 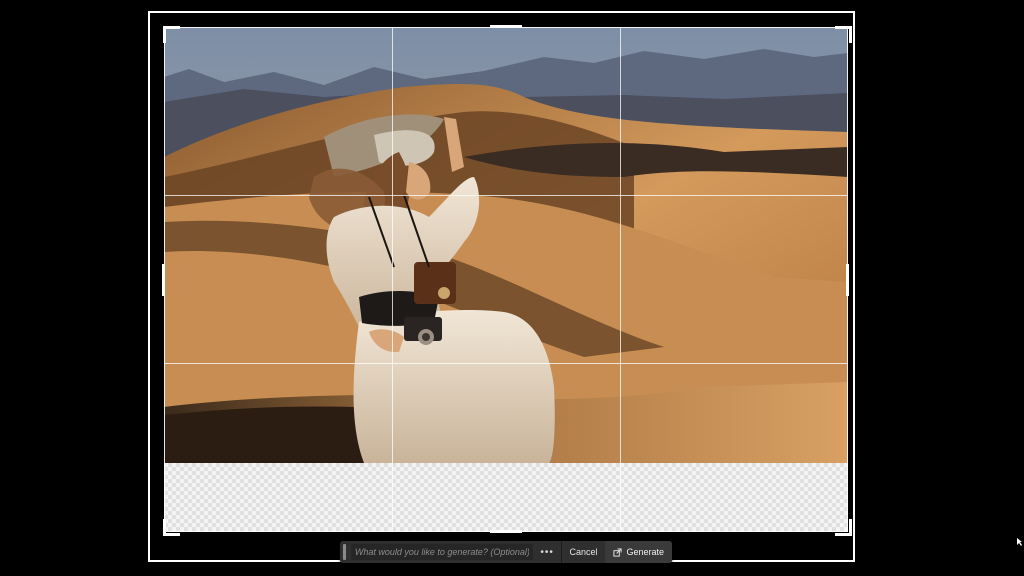 I want to click on crop-handle-top, so click(x=506, y=26).